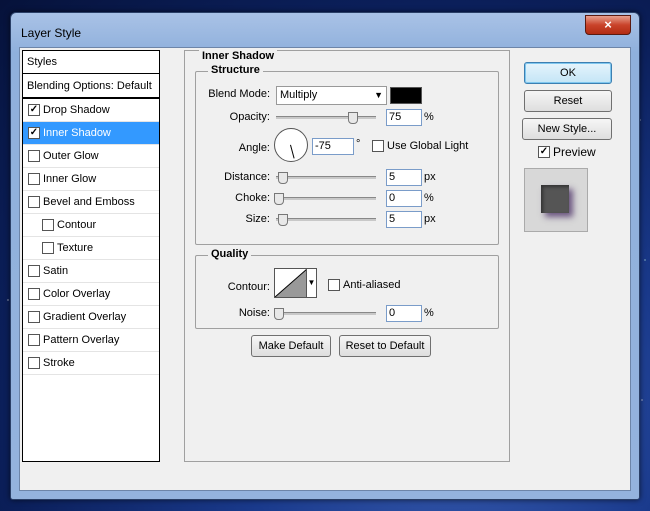 This screenshot has height=511, width=650. I want to click on anti-aliased-checkbox, so click(334, 285).